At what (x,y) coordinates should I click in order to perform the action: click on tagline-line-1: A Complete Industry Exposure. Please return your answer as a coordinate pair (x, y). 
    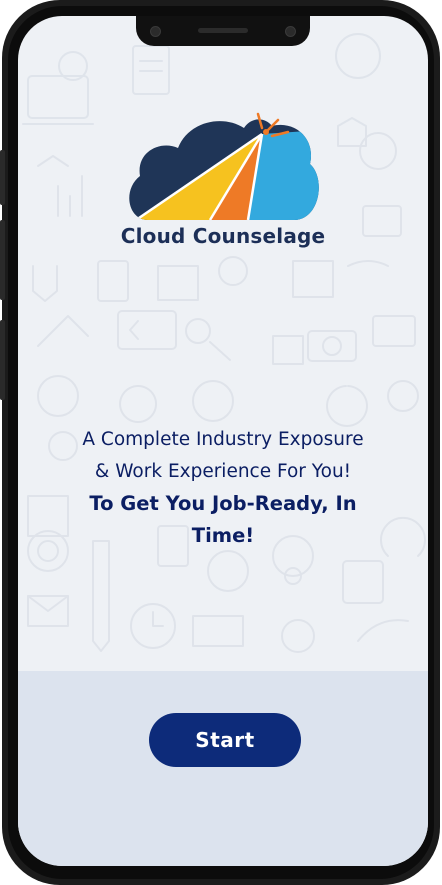
    Looking at the image, I should click on (223, 439).